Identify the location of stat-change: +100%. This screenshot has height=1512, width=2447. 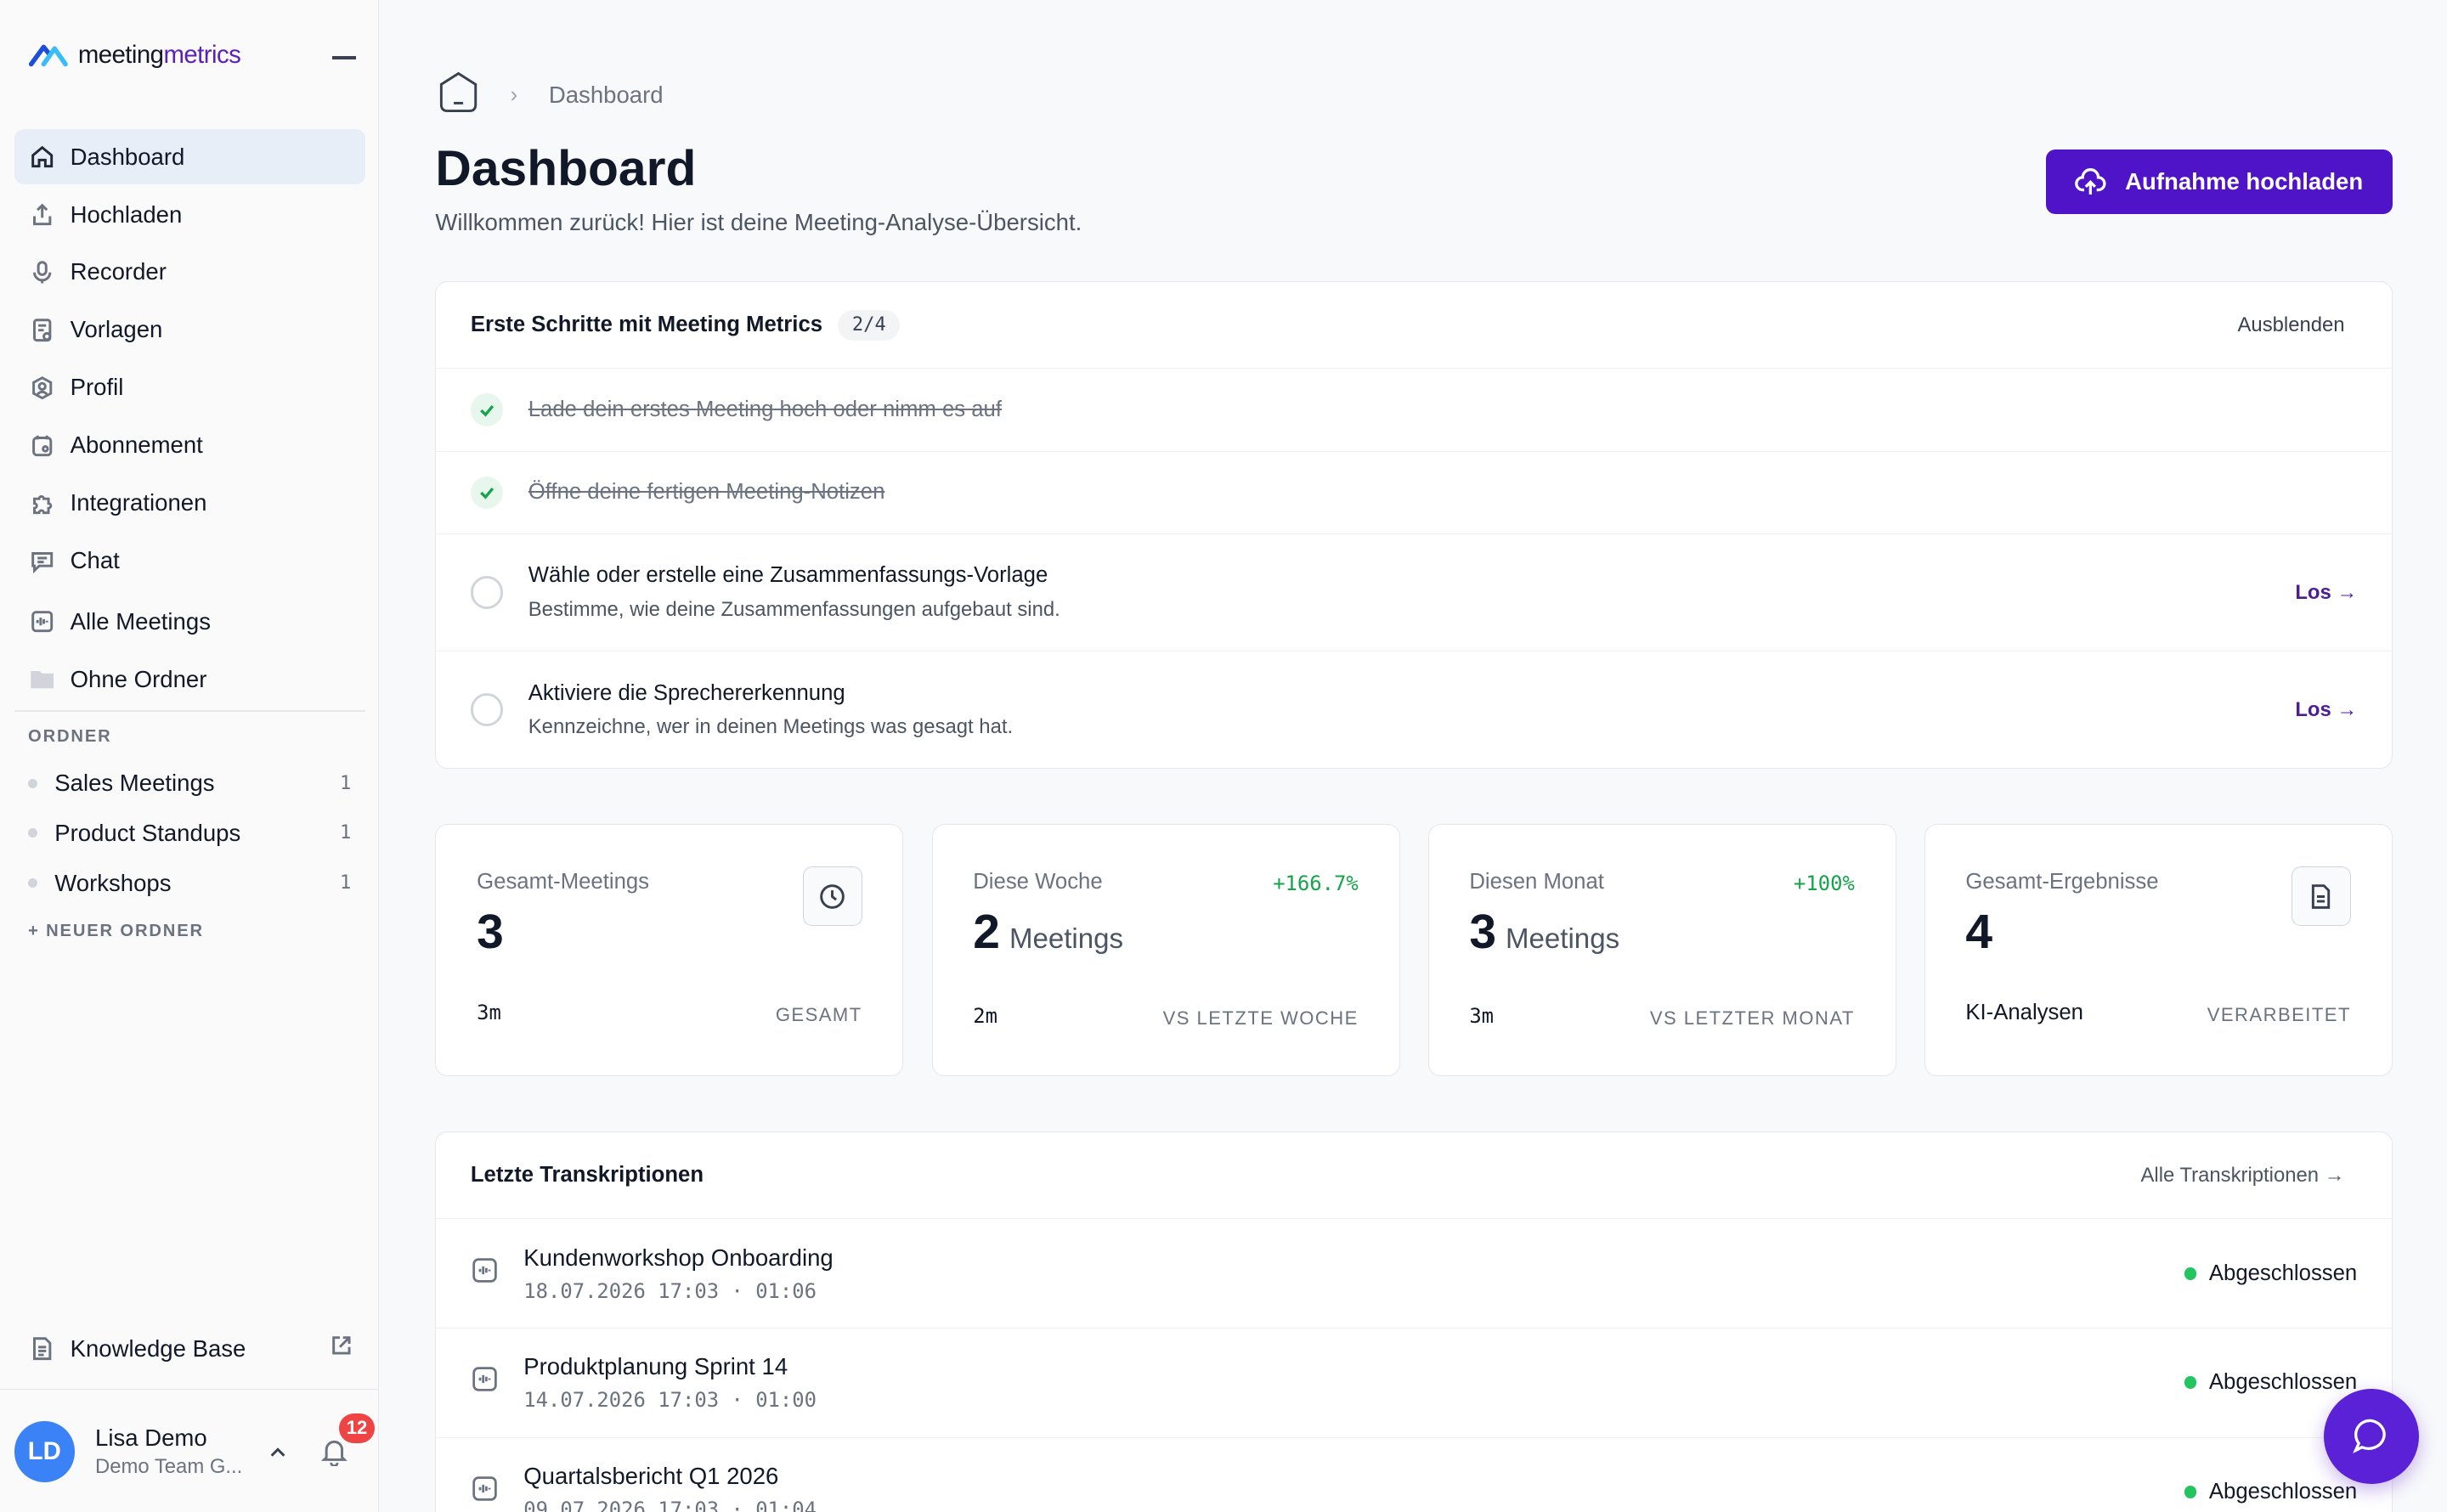
(1824, 883).